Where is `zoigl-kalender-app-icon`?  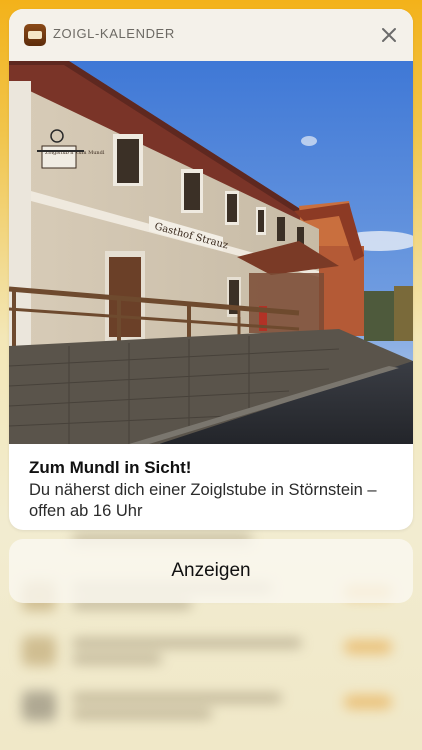 zoigl-kalender-app-icon is located at coordinates (35, 35).